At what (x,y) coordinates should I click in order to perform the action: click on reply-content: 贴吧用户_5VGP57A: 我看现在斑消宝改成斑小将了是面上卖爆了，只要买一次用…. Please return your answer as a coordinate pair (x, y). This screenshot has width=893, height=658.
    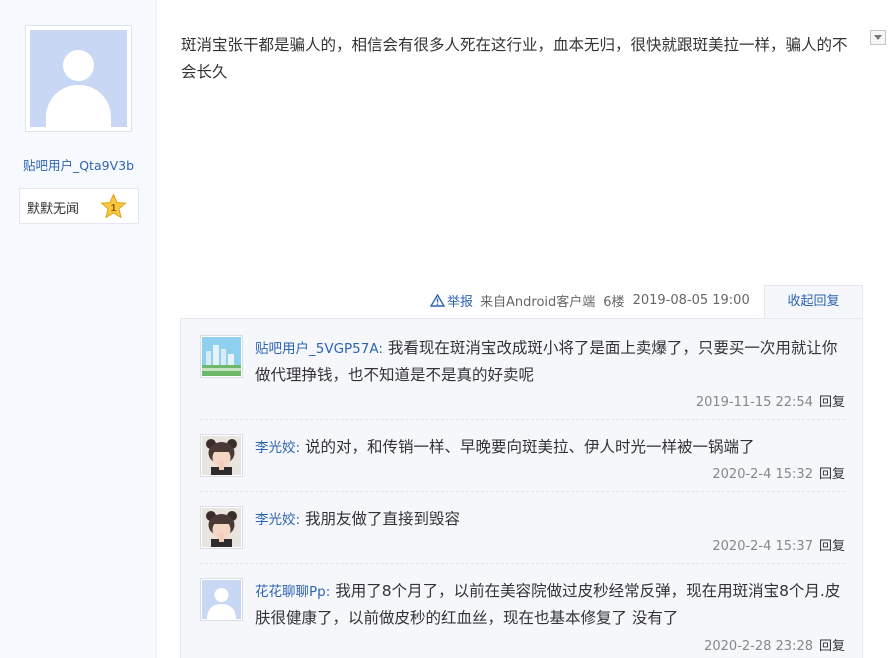
    Looking at the image, I should click on (550, 361).